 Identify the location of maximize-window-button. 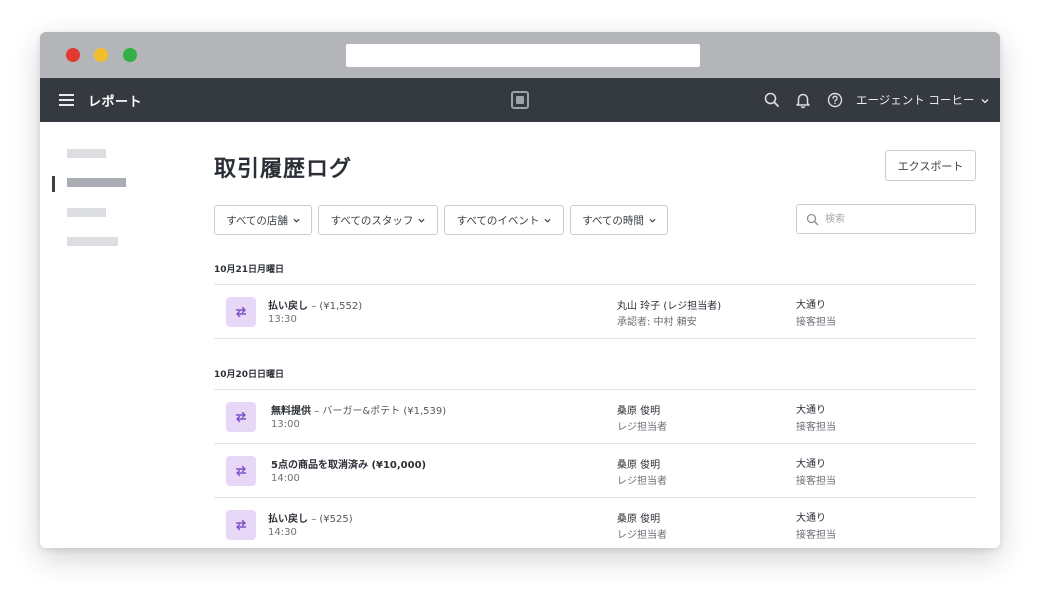
(130, 55).